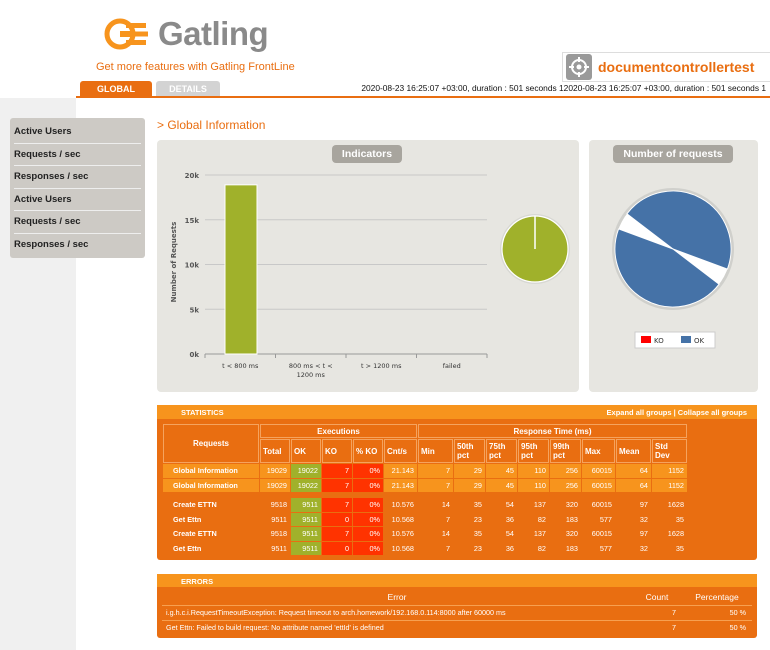 This screenshot has height=650, width=770. I want to click on tab-details: DETAILS, so click(188, 88).